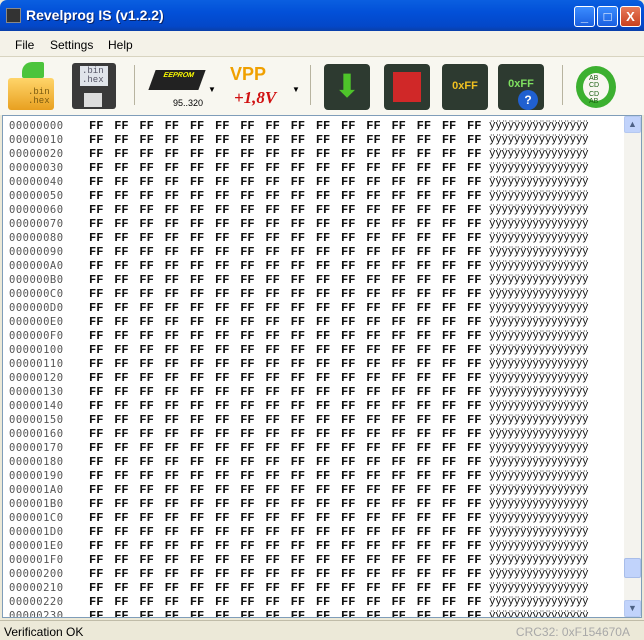 This screenshot has height=640, width=644. I want to click on close-button: X, so click(630, 16).